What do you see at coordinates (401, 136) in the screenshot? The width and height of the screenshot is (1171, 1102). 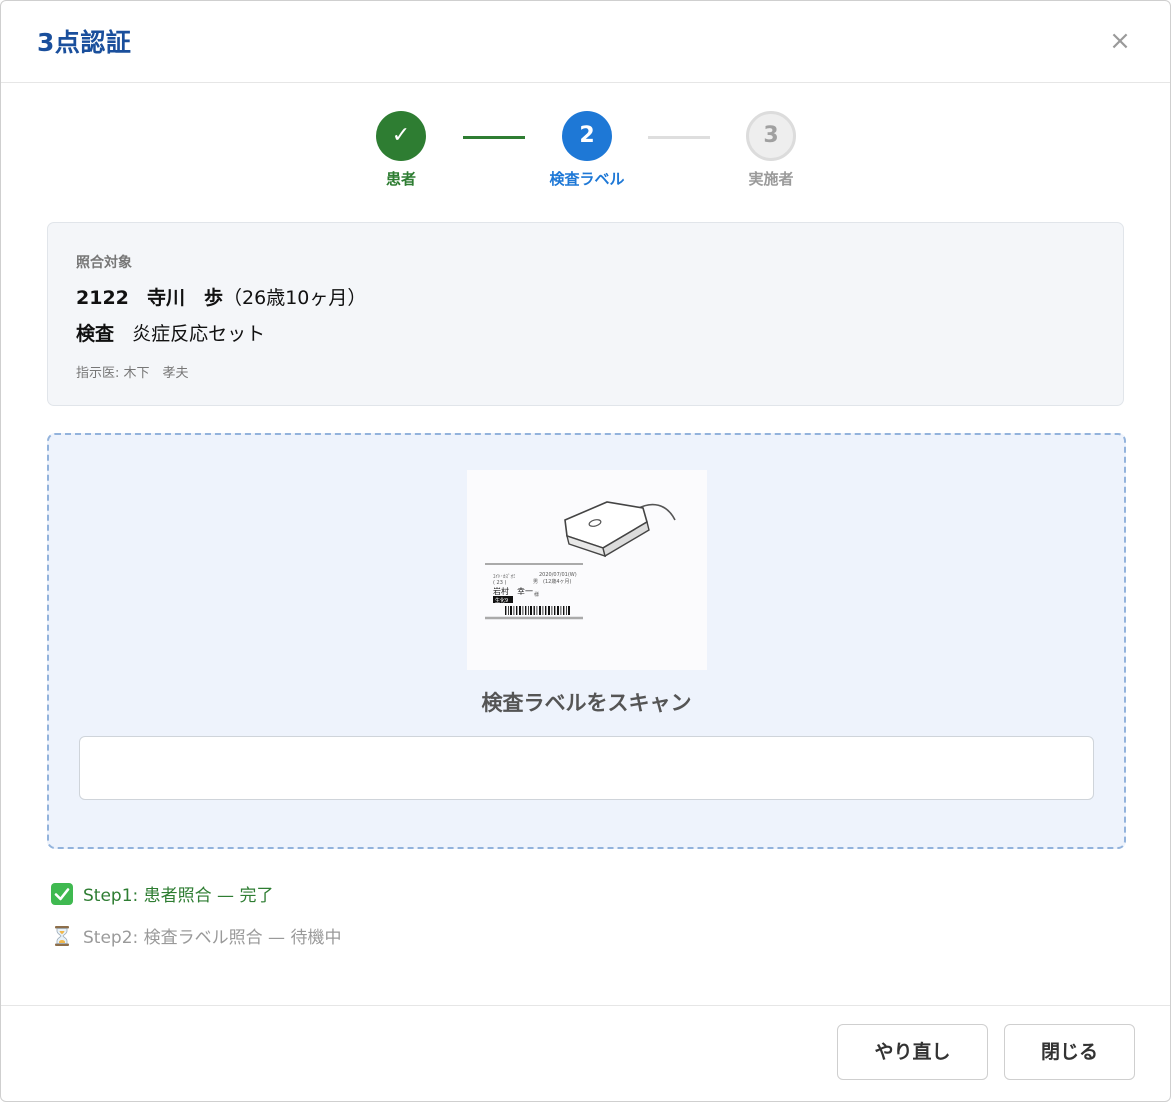 I see `check-icon: ✓` at bounding box center [401, 136].